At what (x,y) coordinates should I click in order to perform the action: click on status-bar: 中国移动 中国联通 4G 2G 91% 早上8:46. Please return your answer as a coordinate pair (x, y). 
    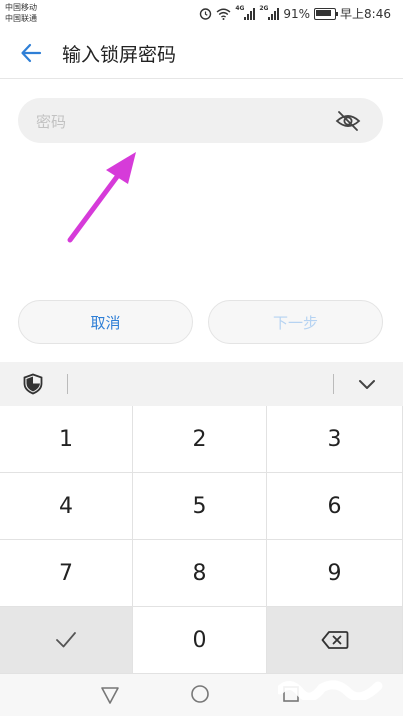
    Looking at the image, I should click on (201, 14).